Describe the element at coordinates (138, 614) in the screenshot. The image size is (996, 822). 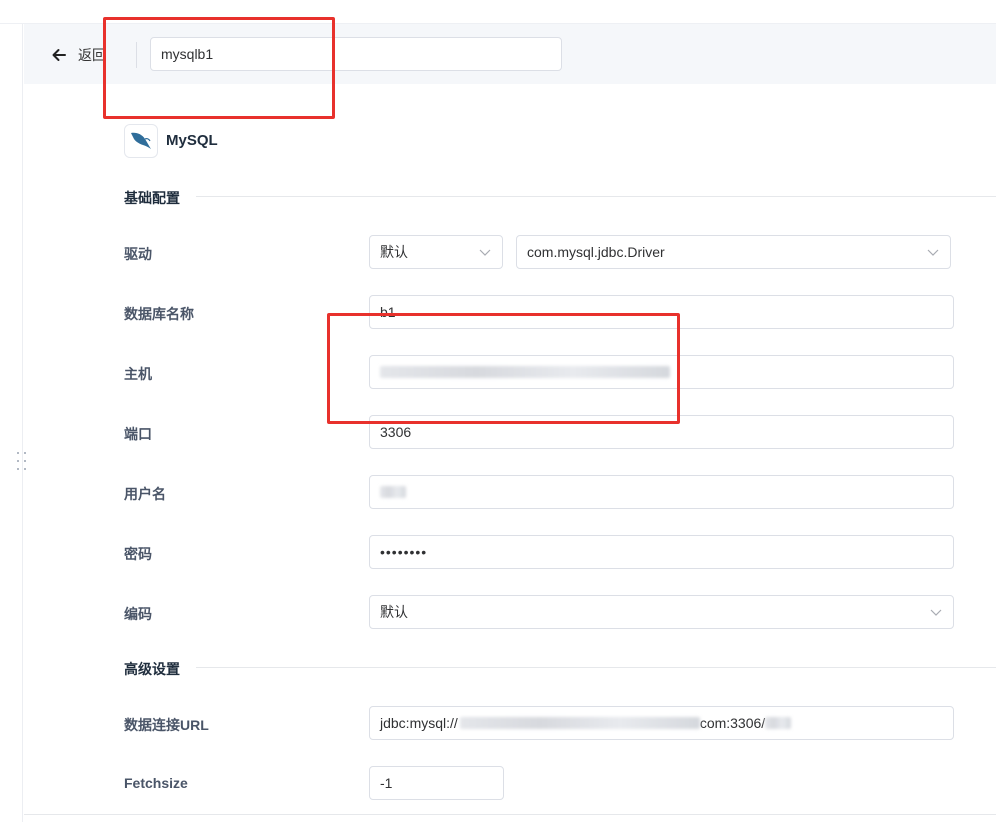
I see `encoding-label: 编码` at that location.